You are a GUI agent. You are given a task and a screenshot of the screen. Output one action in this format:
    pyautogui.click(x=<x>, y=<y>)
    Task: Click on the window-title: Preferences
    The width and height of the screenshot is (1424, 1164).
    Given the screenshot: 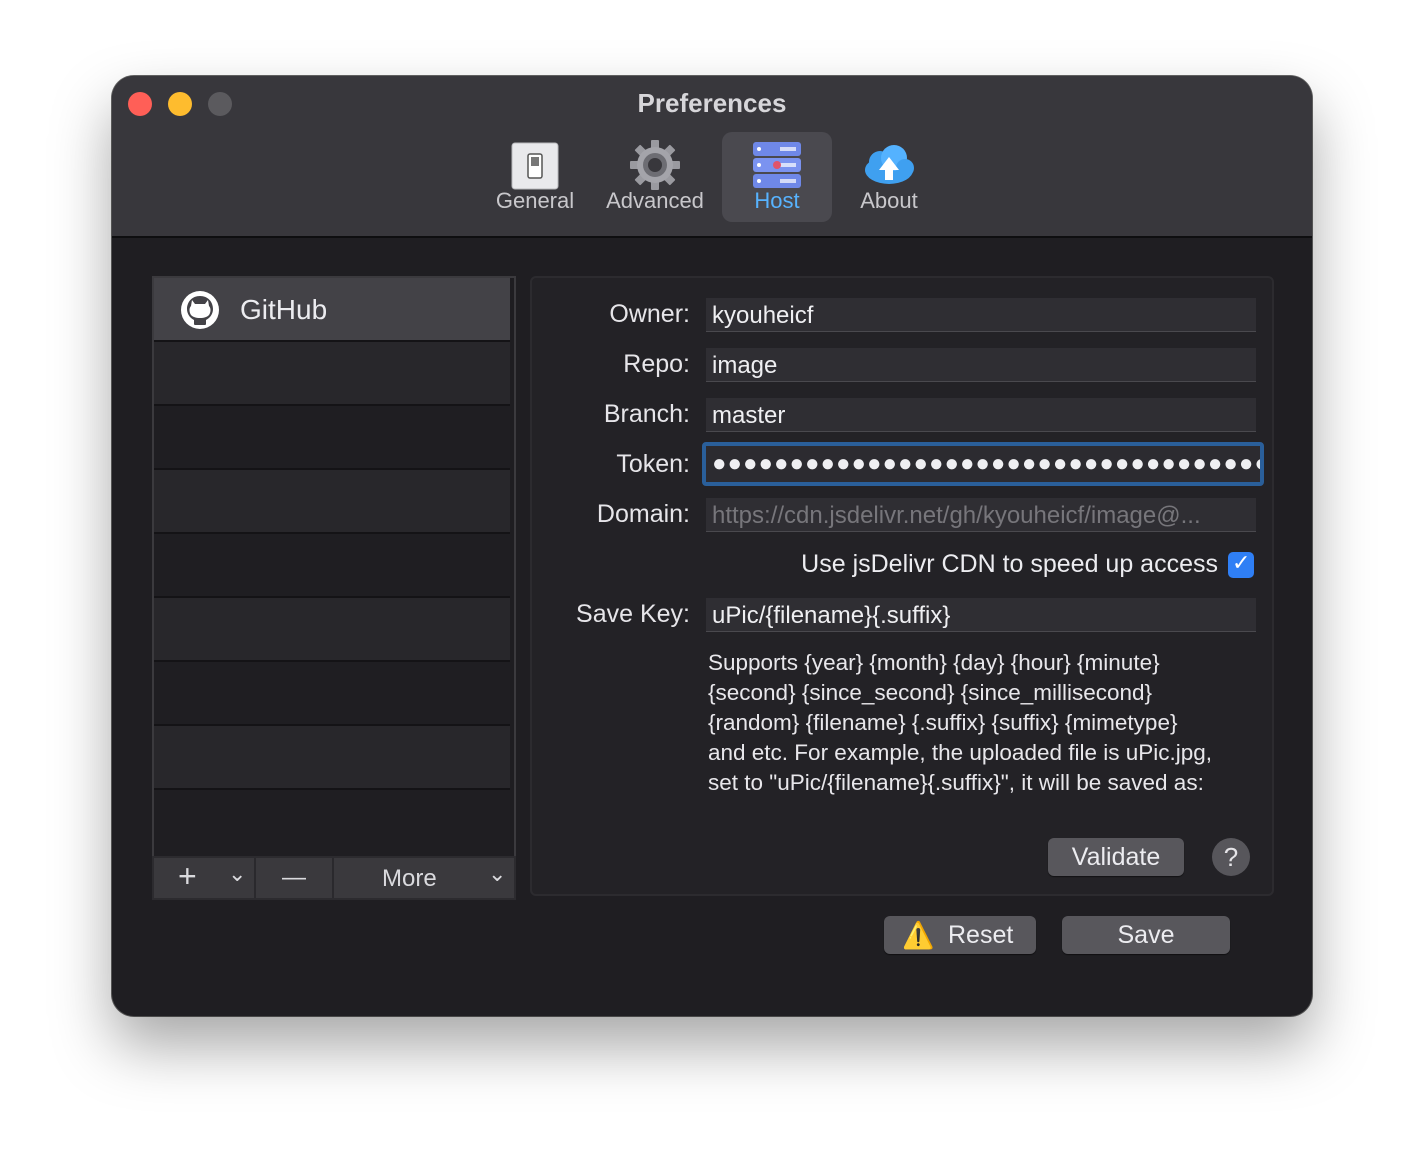 What is the action you would take?
    pyautogui.click(x=712, y=103)
    